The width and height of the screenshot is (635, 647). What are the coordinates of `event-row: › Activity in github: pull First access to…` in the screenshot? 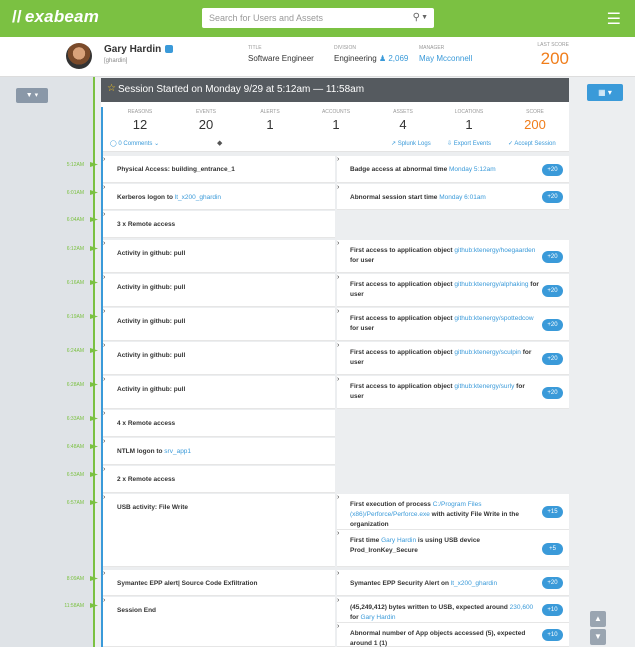 It's located at (336, 358).